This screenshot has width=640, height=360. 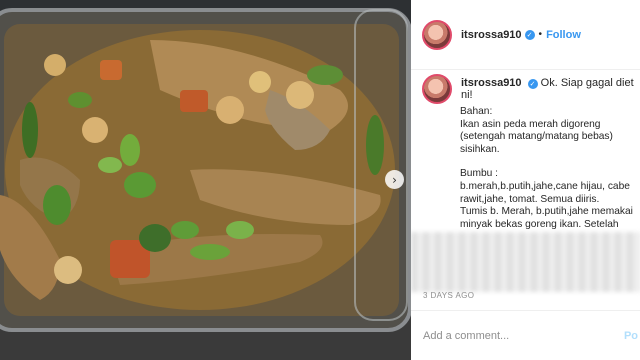 I want to click on header-username: itsrossa910, so click(x=491, y=35).